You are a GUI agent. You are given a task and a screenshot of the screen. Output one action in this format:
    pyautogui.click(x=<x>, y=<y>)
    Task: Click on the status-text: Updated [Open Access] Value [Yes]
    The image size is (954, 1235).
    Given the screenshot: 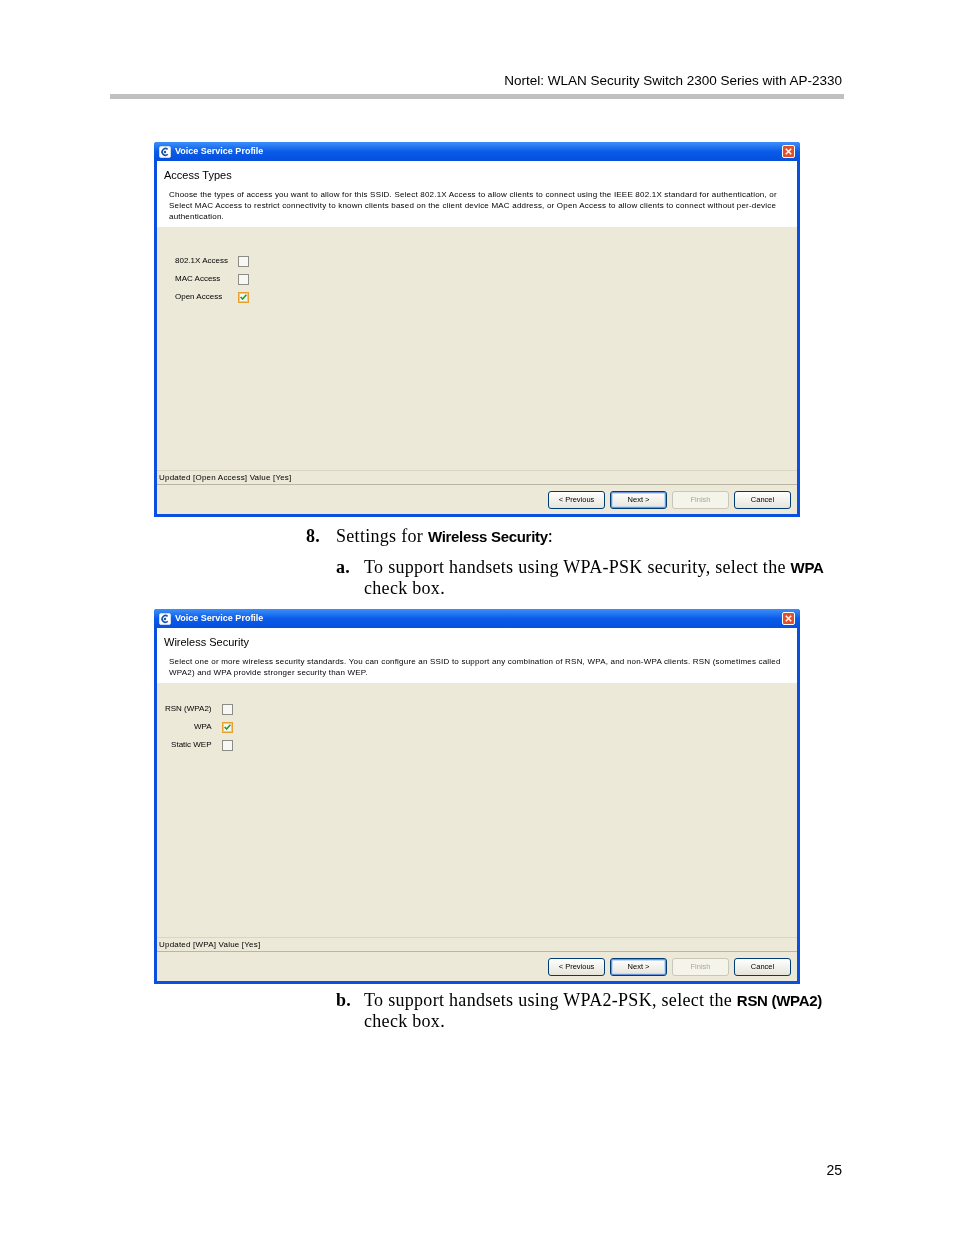 What is the action you would take?
    pyautogui.click(x=225, y=477)
    